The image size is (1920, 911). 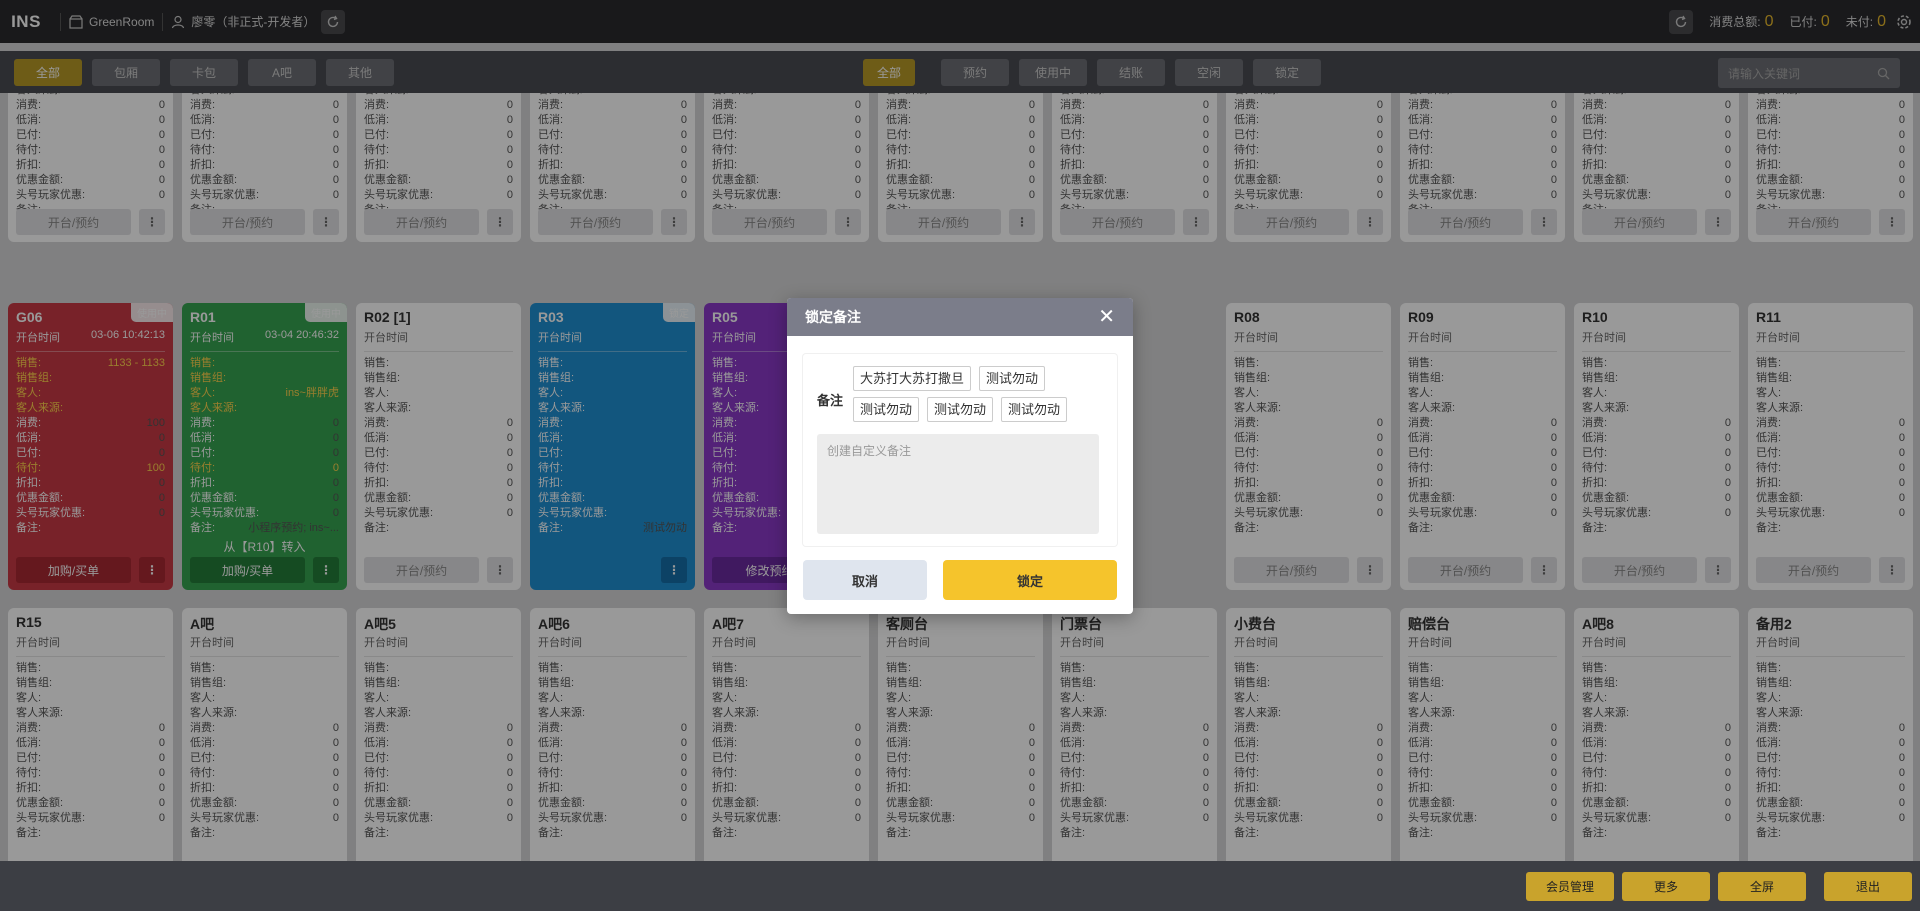 I want to click on logout-button: 退出, so click(x=1868, y=886).